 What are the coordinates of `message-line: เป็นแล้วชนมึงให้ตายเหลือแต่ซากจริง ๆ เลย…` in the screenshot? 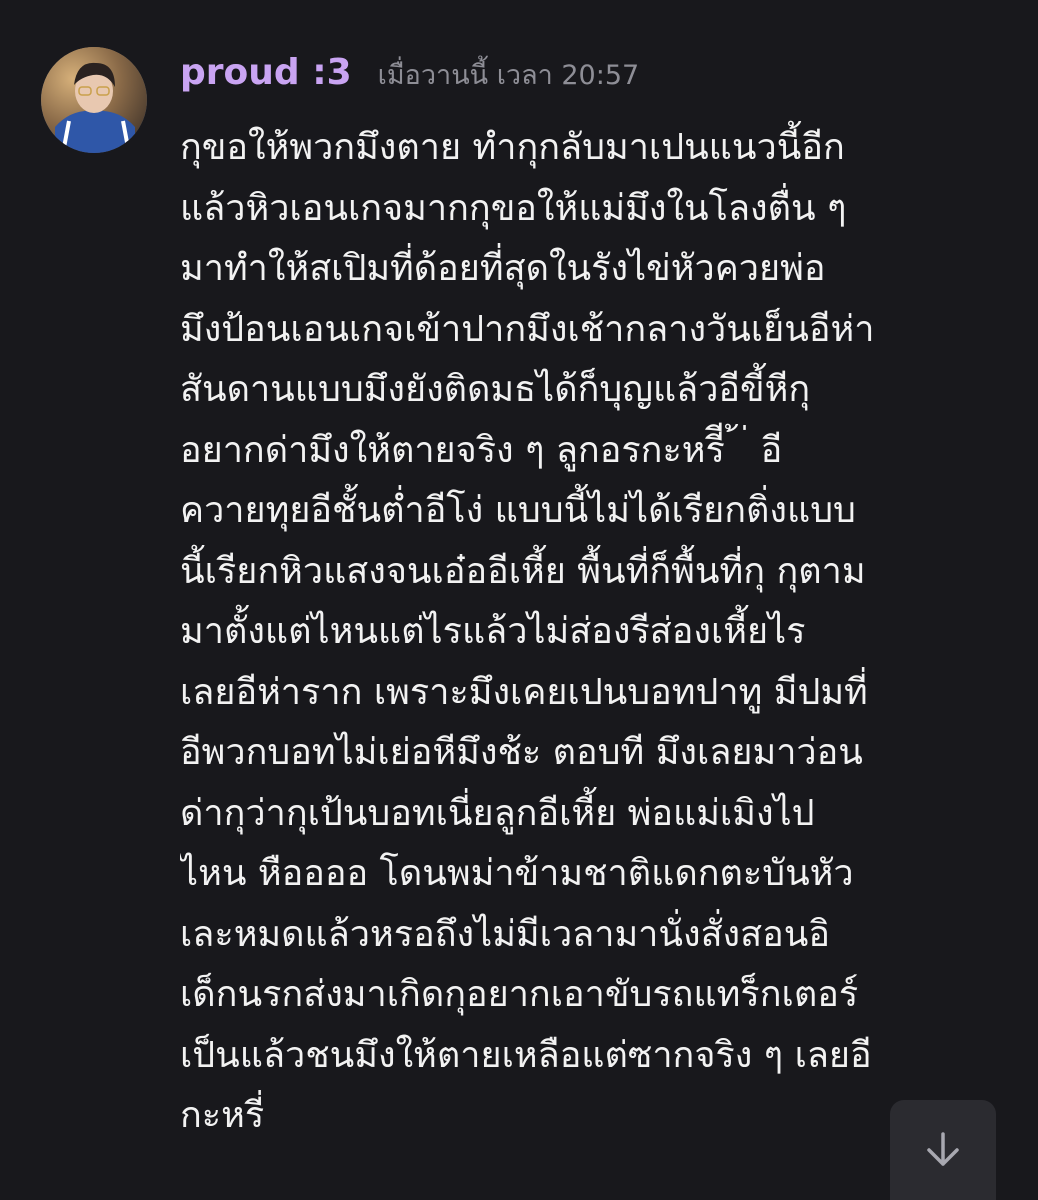 It's located at (526, 1055).